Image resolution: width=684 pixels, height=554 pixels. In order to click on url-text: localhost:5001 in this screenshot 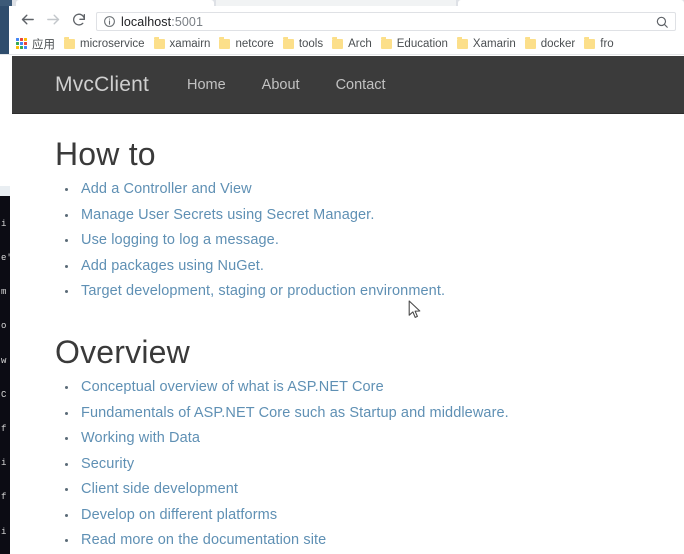, I will do `click(388, 22)`.